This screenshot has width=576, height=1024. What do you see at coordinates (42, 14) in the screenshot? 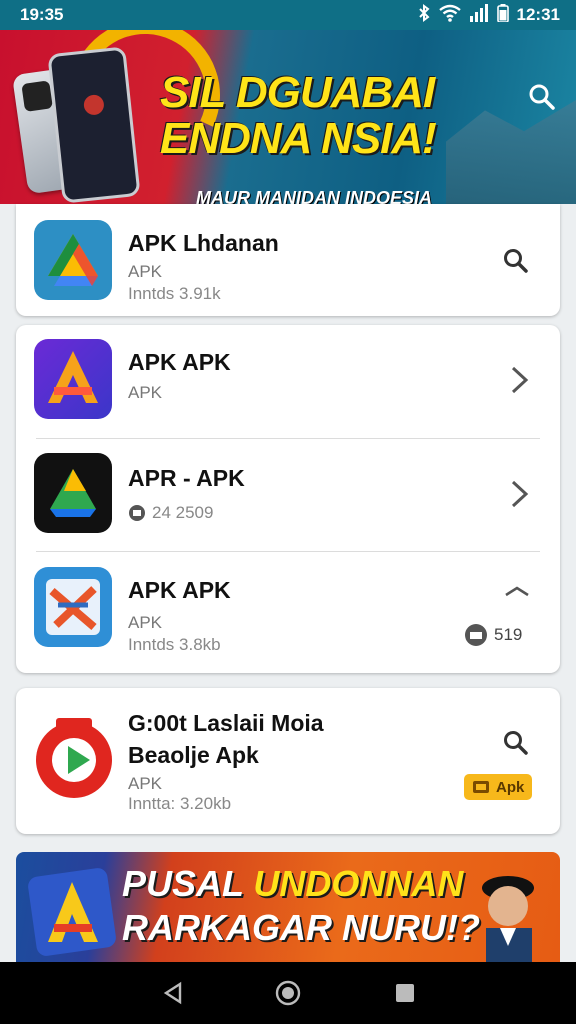
I see `status-time: 19:35` at bounding box center [42, 14].